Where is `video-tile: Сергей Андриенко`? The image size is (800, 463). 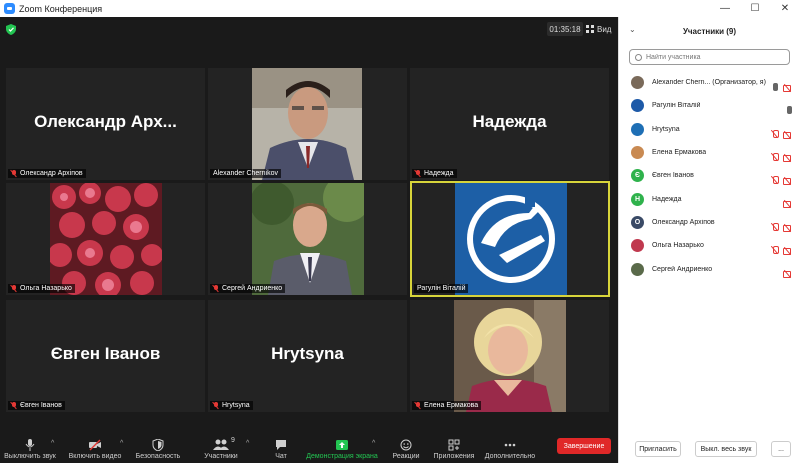 video-tile: Сергей Андриенко is located at coordinates (307, 239).